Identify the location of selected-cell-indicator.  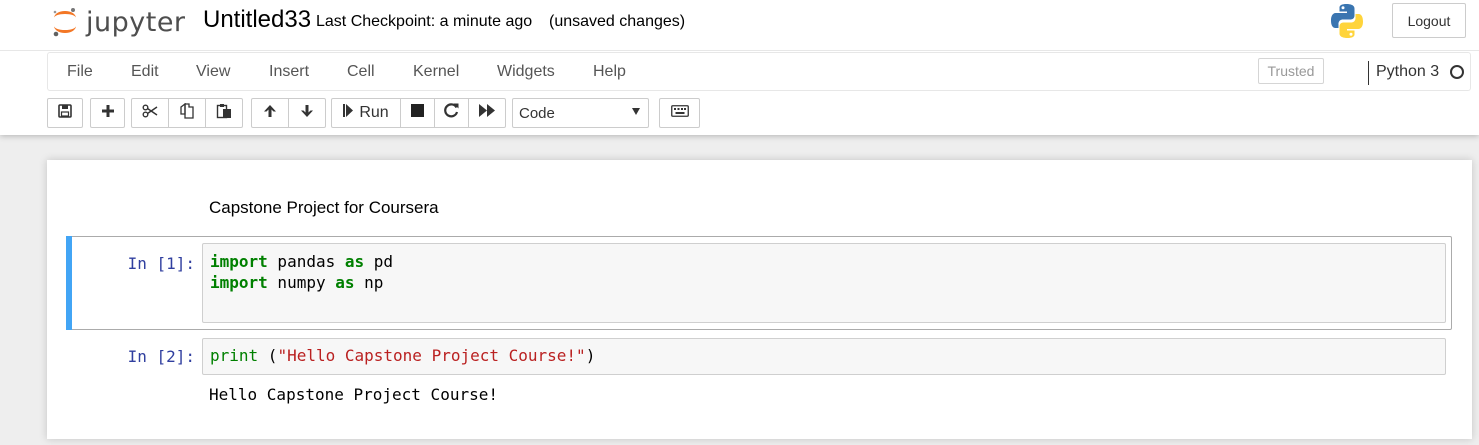
(69, 283).